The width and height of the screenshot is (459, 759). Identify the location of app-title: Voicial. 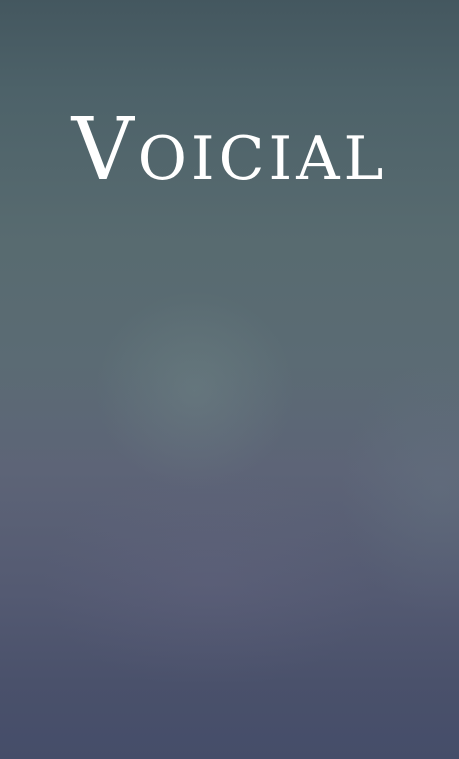
(229, 150).